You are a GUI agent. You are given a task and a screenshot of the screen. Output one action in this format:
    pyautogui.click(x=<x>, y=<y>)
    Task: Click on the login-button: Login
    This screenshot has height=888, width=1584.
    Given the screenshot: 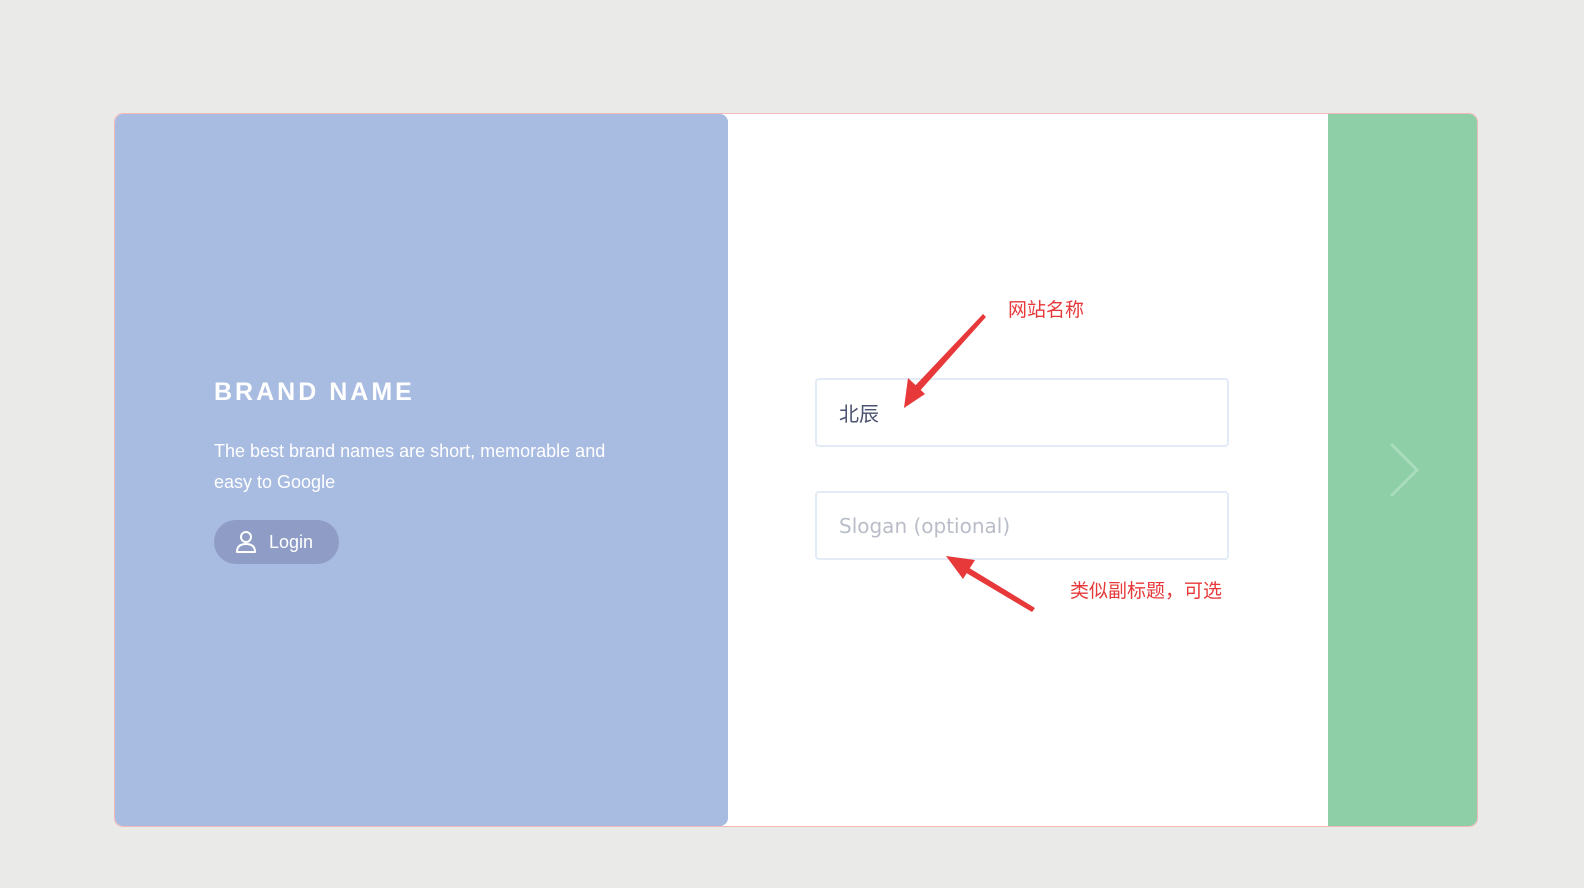 What is the action you would take?
    pyautogui.click(x=276, y=542)
    